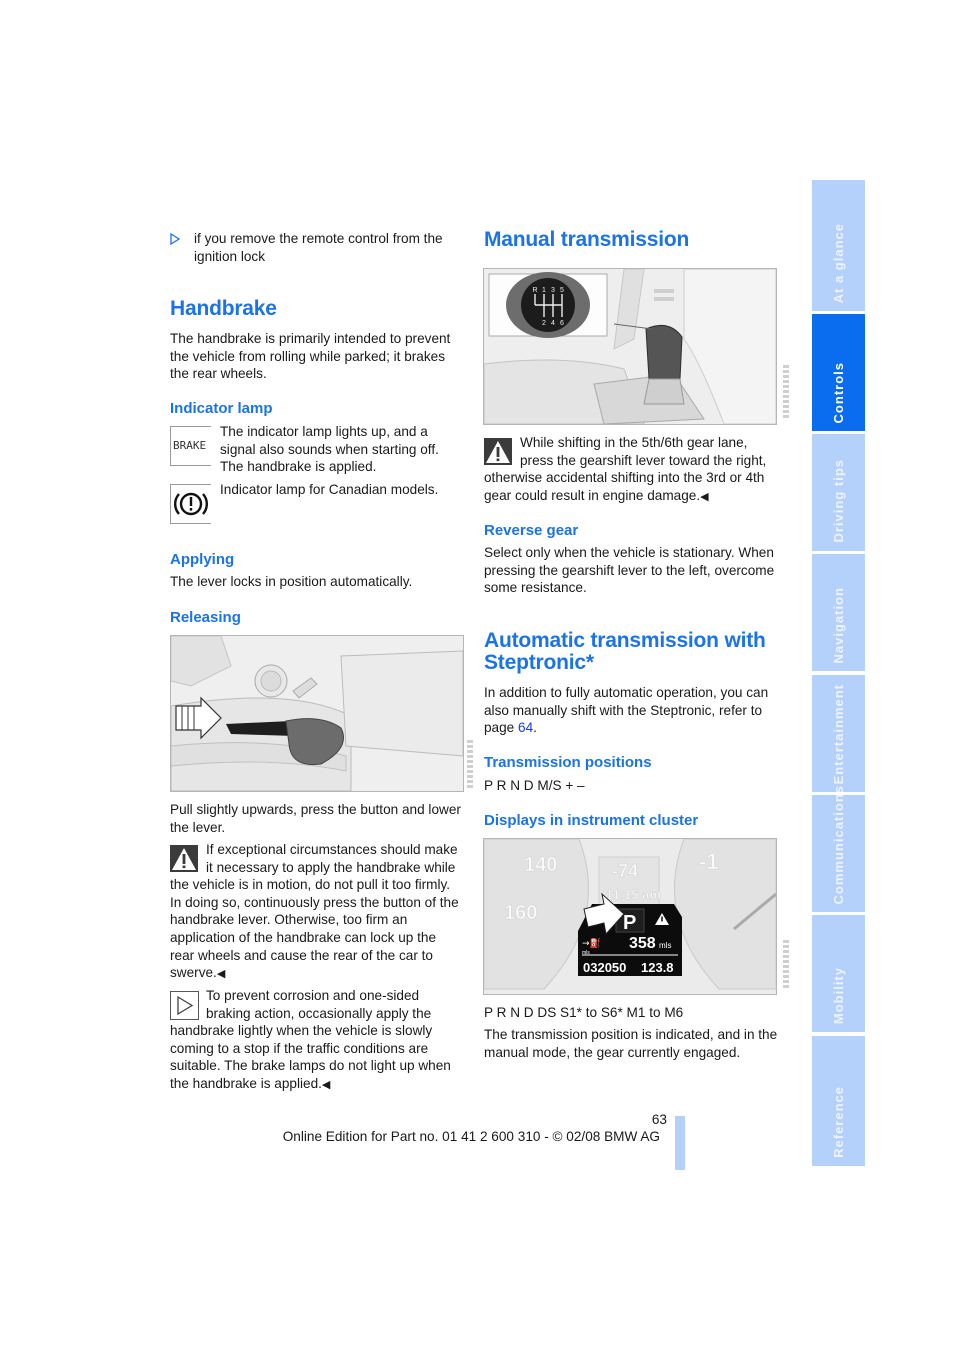 The image size is (954, 1350). I want to click on gearshift-illustration: R 1 3 5 2 4 6, so click(630, 346).